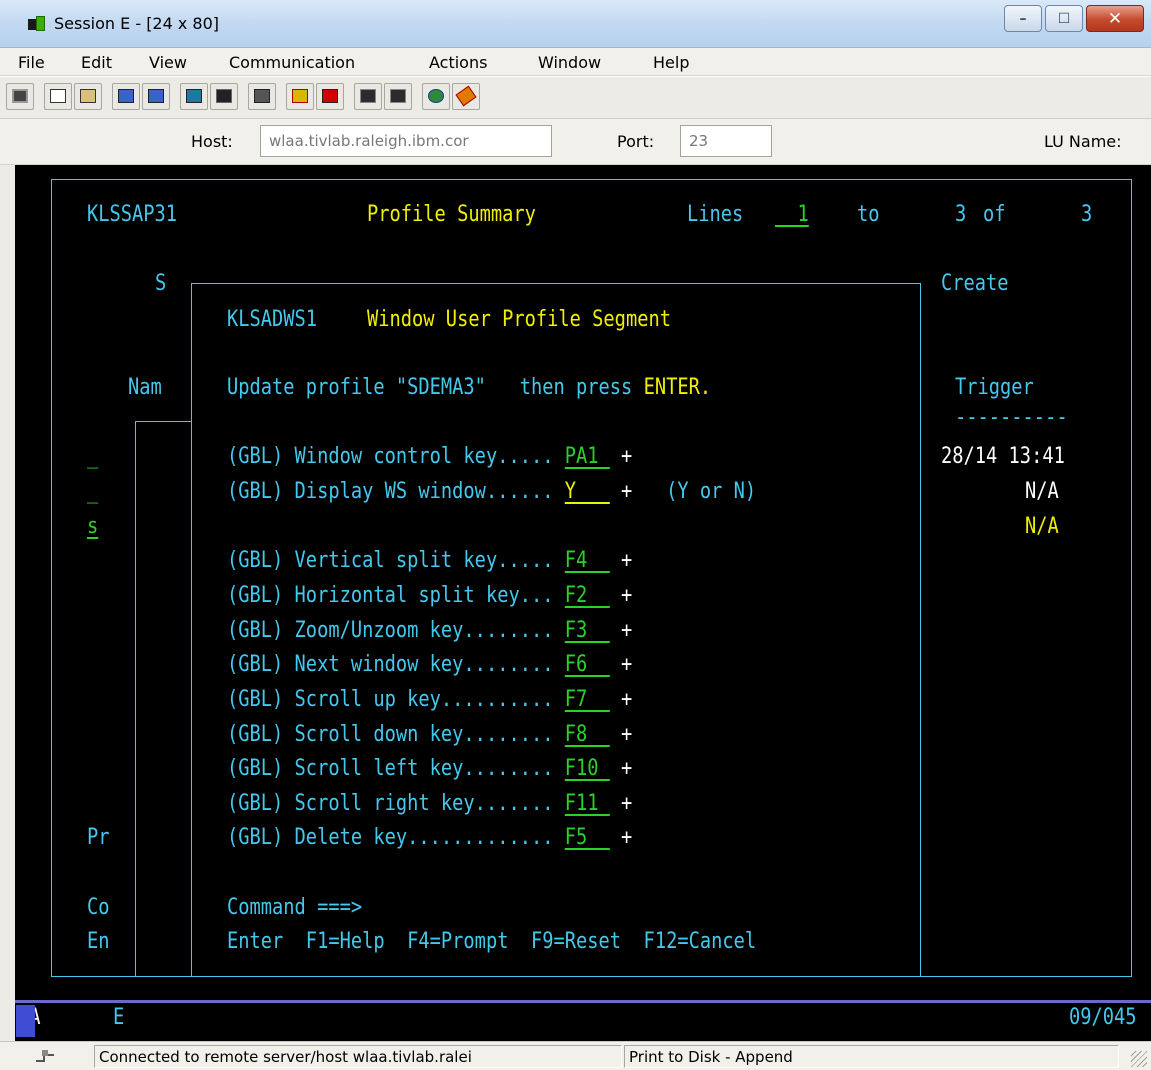 The image size is (1151, 1070). Describe the element at coordinates (587, 699) in the screenshot. I see `scroll-up-key-input: F7` at that location.